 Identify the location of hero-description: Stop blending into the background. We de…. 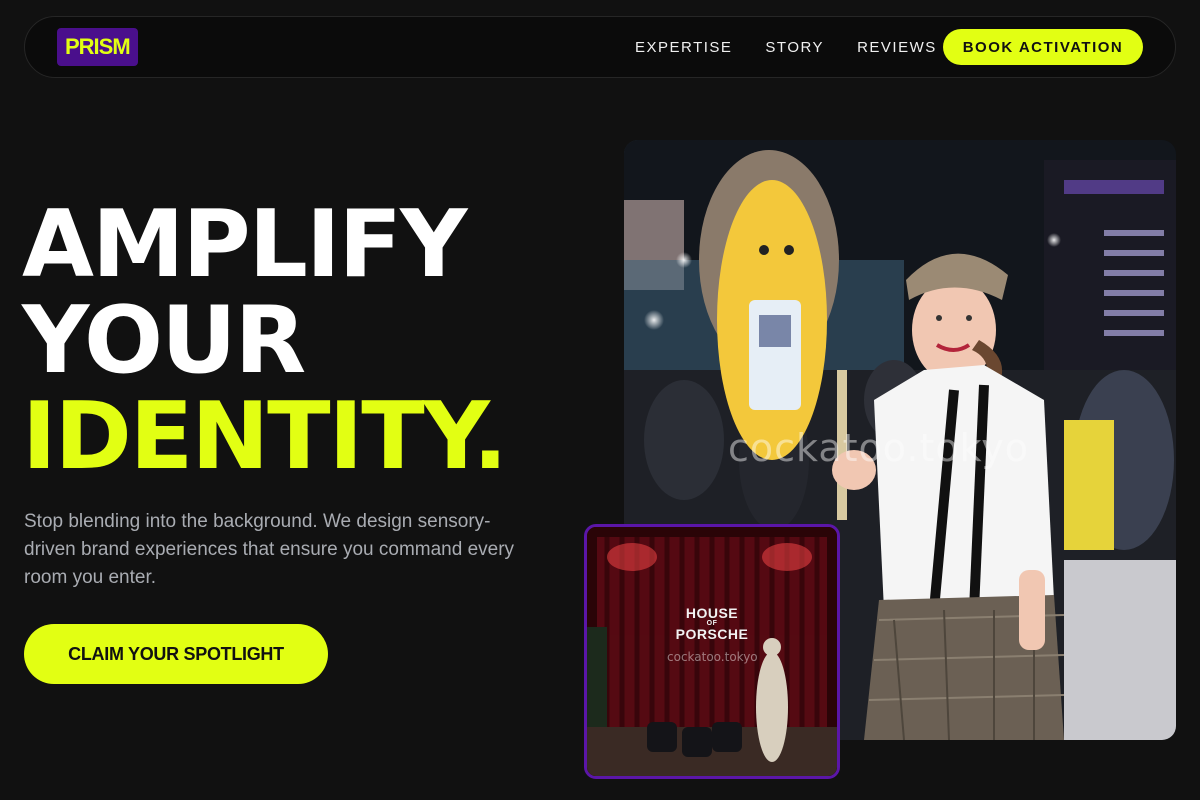
(269, 549).